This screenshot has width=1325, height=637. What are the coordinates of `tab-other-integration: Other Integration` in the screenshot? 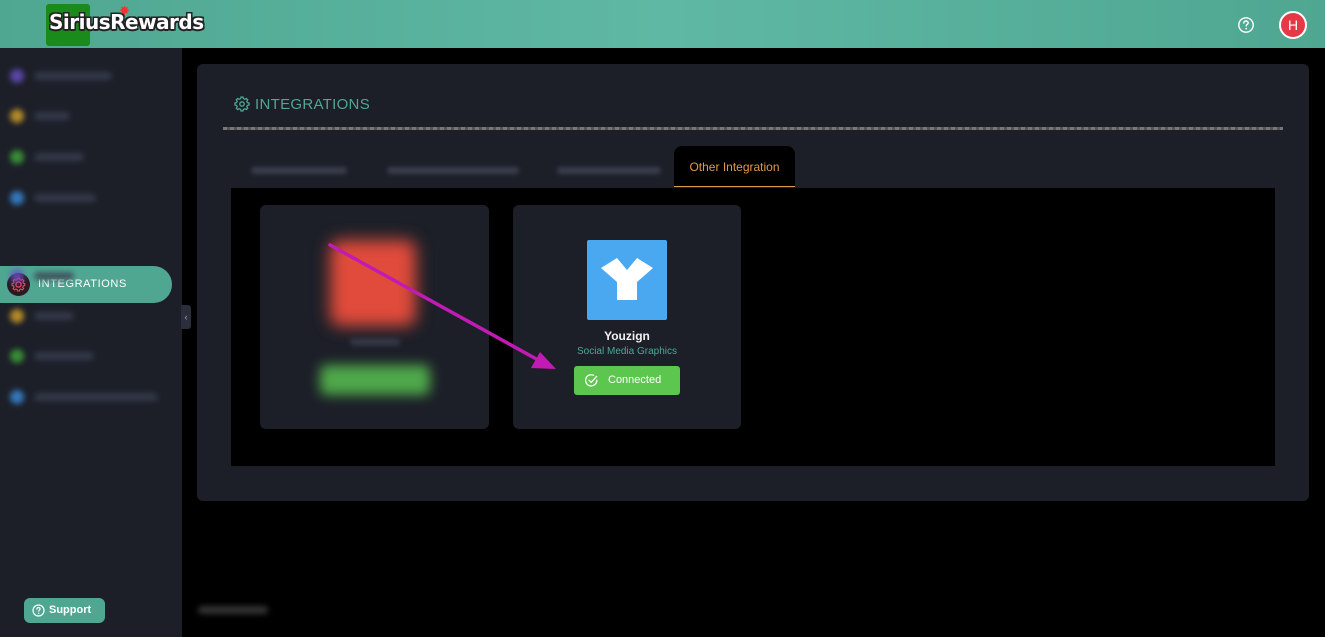 It's located at (734, 166).